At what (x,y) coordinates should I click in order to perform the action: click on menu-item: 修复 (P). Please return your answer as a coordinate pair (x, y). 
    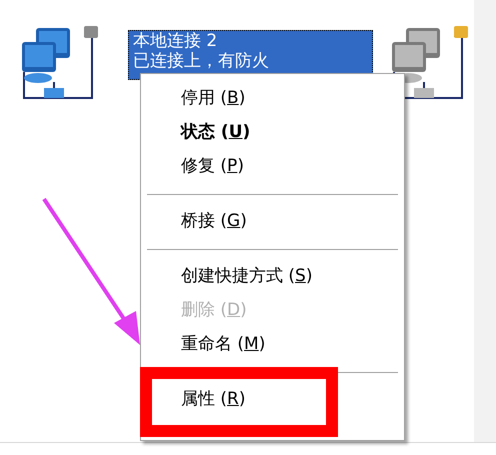
    Looking at the image, I should click on (272, 167).